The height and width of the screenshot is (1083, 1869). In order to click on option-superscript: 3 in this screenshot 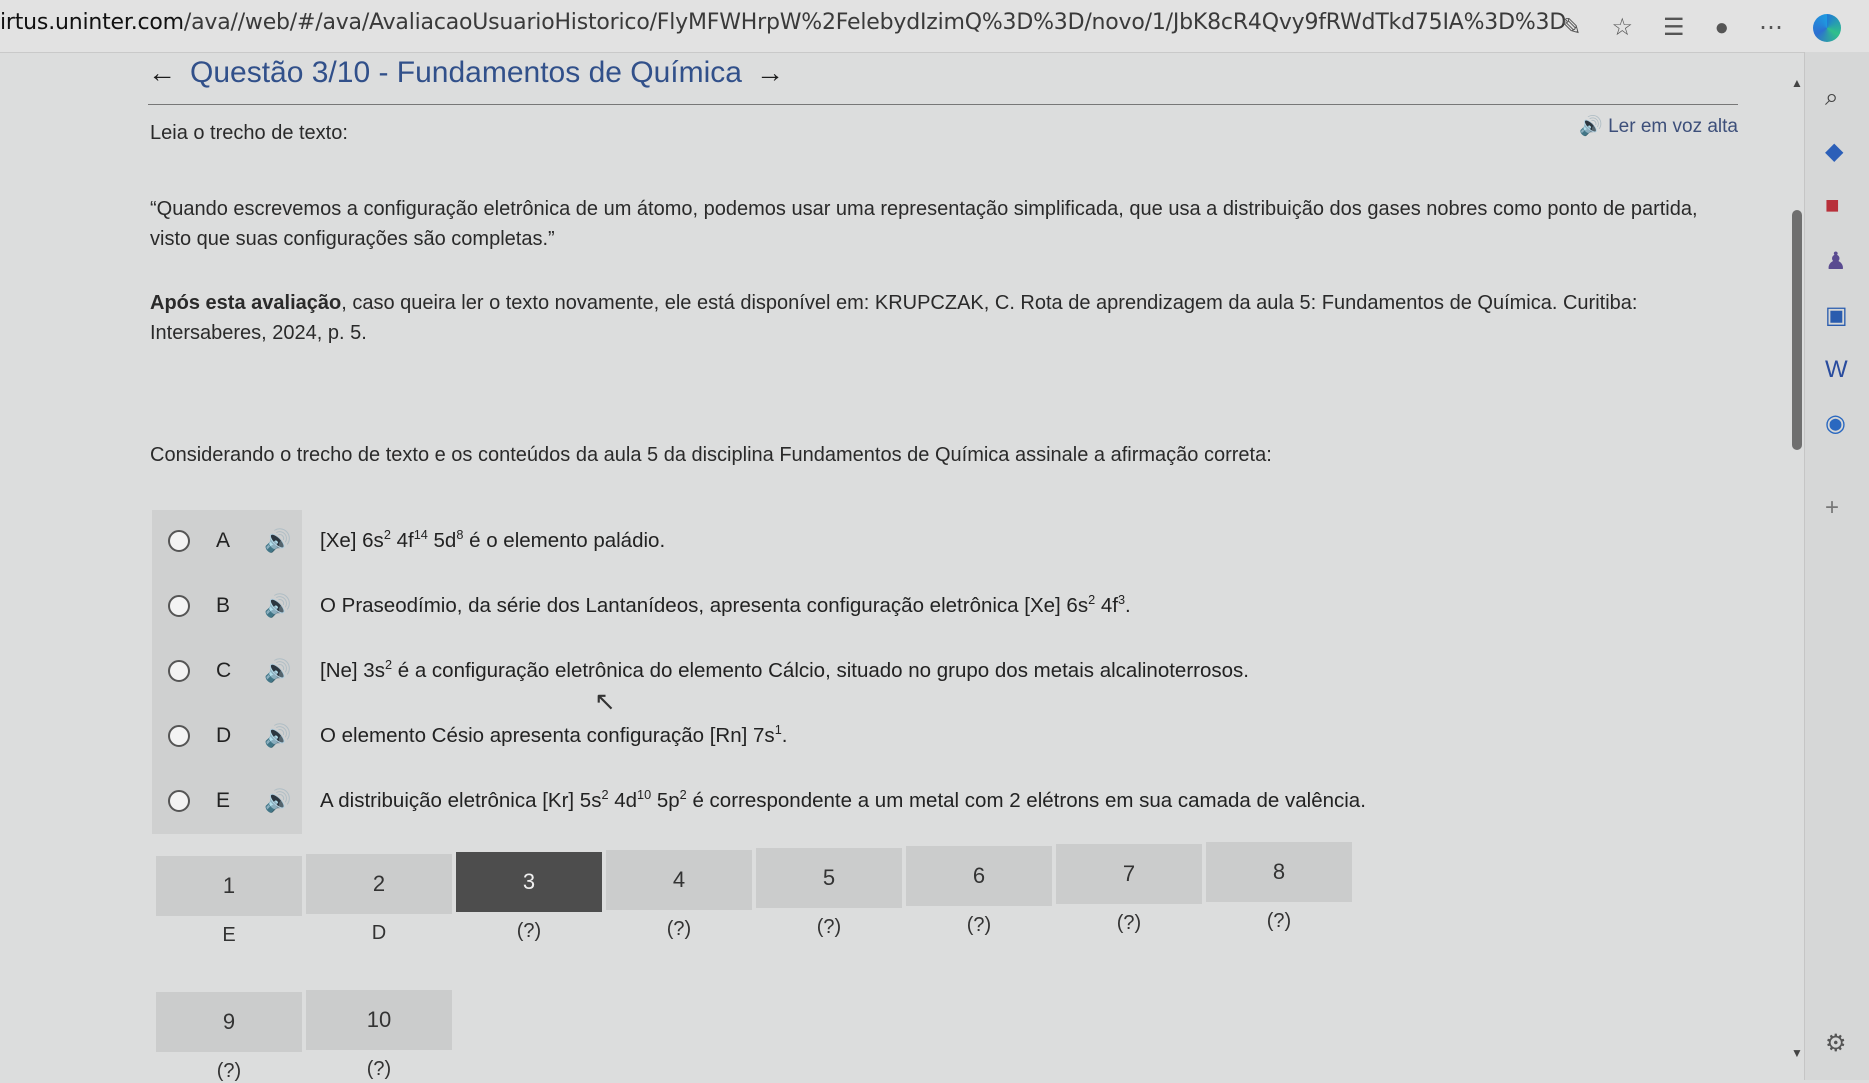, I will do `click(1121, 600)`.